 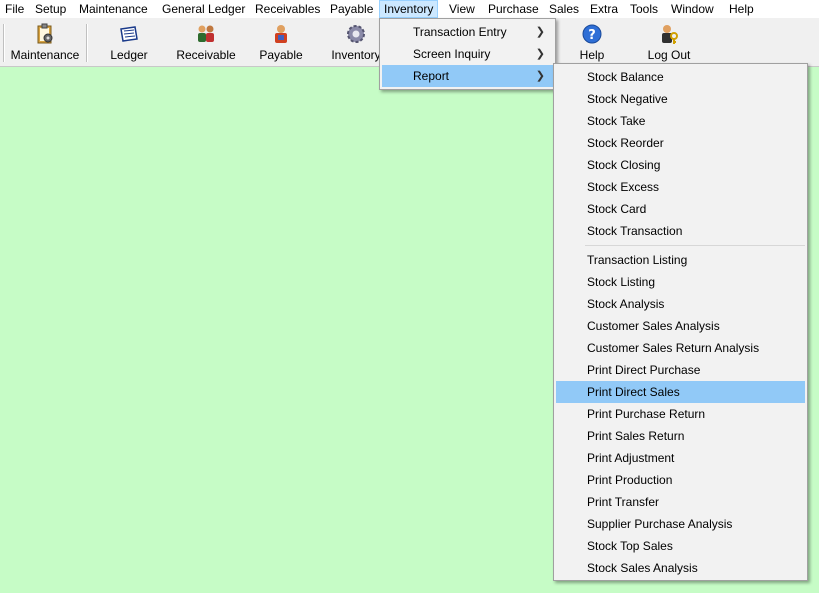 What do you see at coordinates (680, 99) in the screenshot?
I see `menu-item-stock-negative: Stock Negative` at bounding box center [680, 99].